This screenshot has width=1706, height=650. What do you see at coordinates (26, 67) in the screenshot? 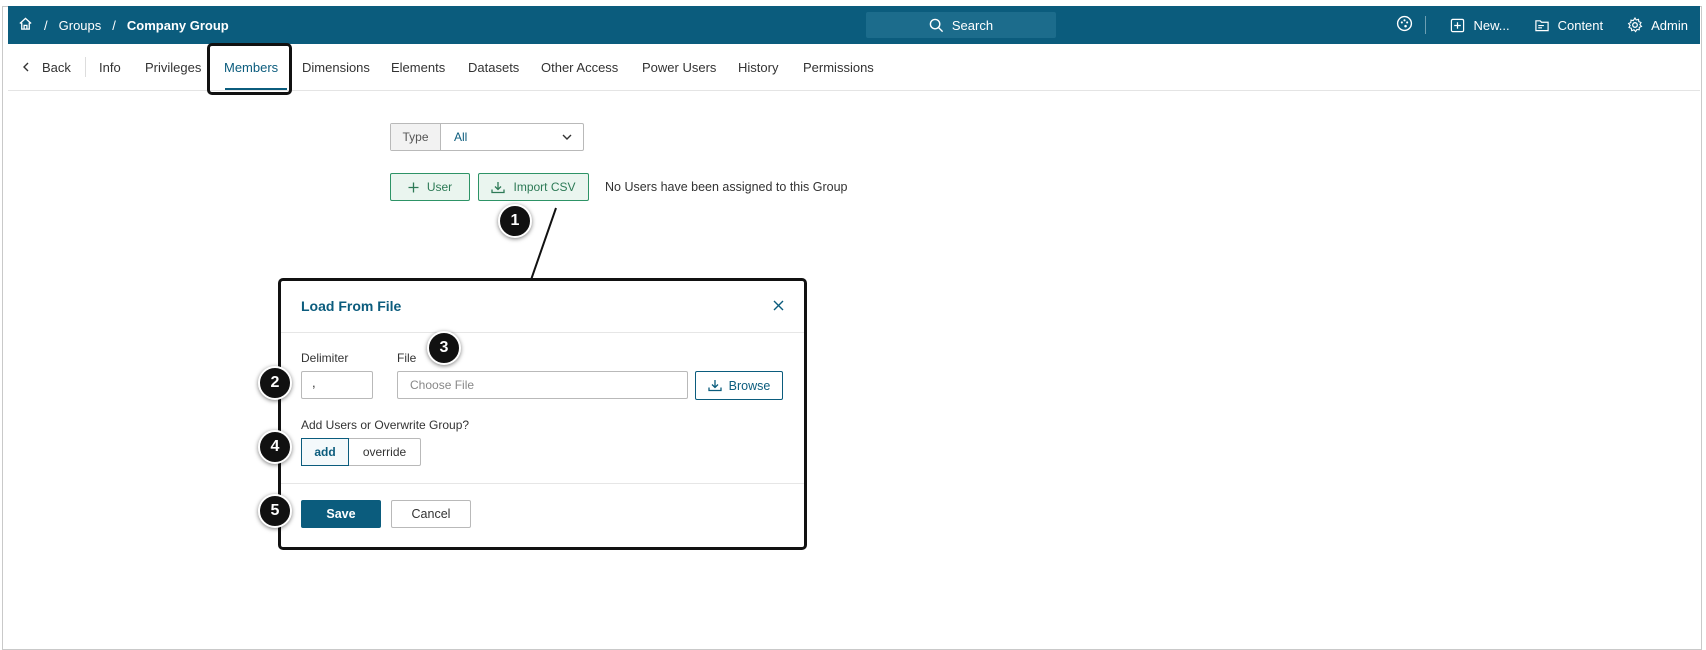
I see `chevron-left-icon` at bounding box center [26, 67].